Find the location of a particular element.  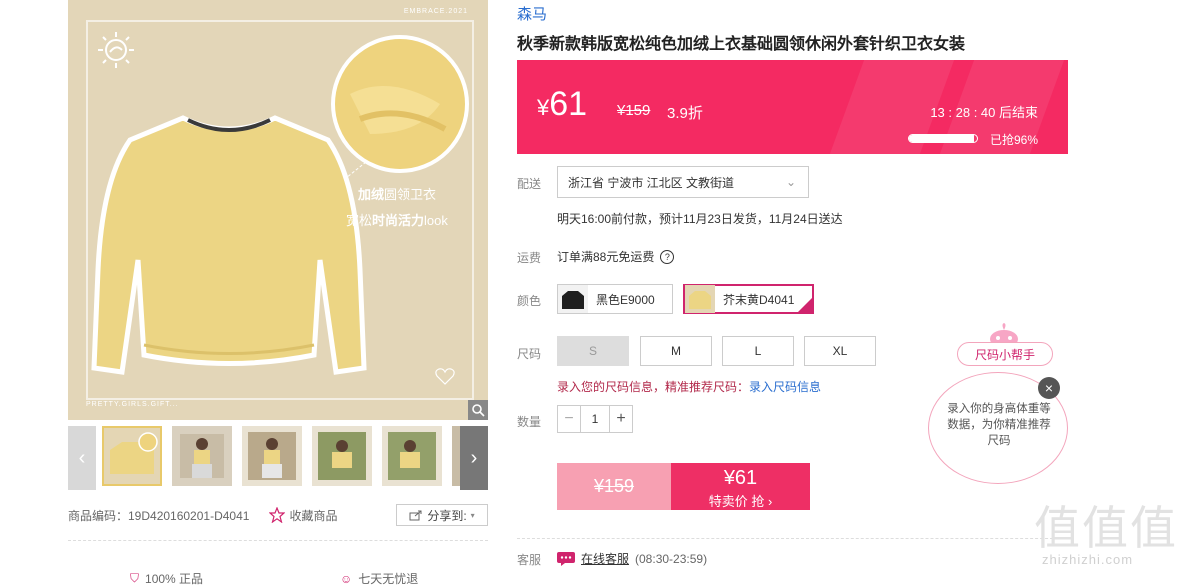

address-value: 浙江省 宁波市 江北区 文教街道 is located at coordinates (651, 182).